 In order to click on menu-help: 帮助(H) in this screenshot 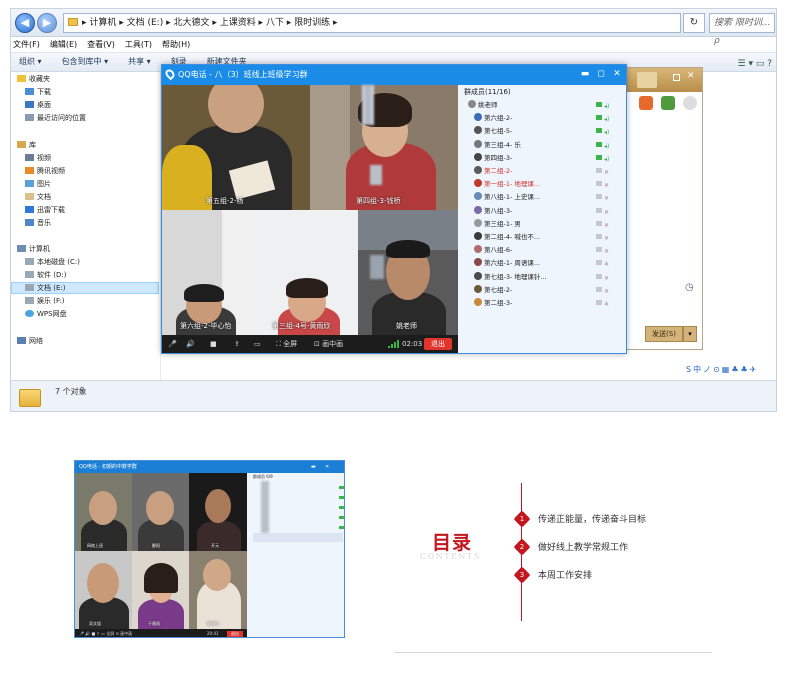, I will do `click(176, 44)`.